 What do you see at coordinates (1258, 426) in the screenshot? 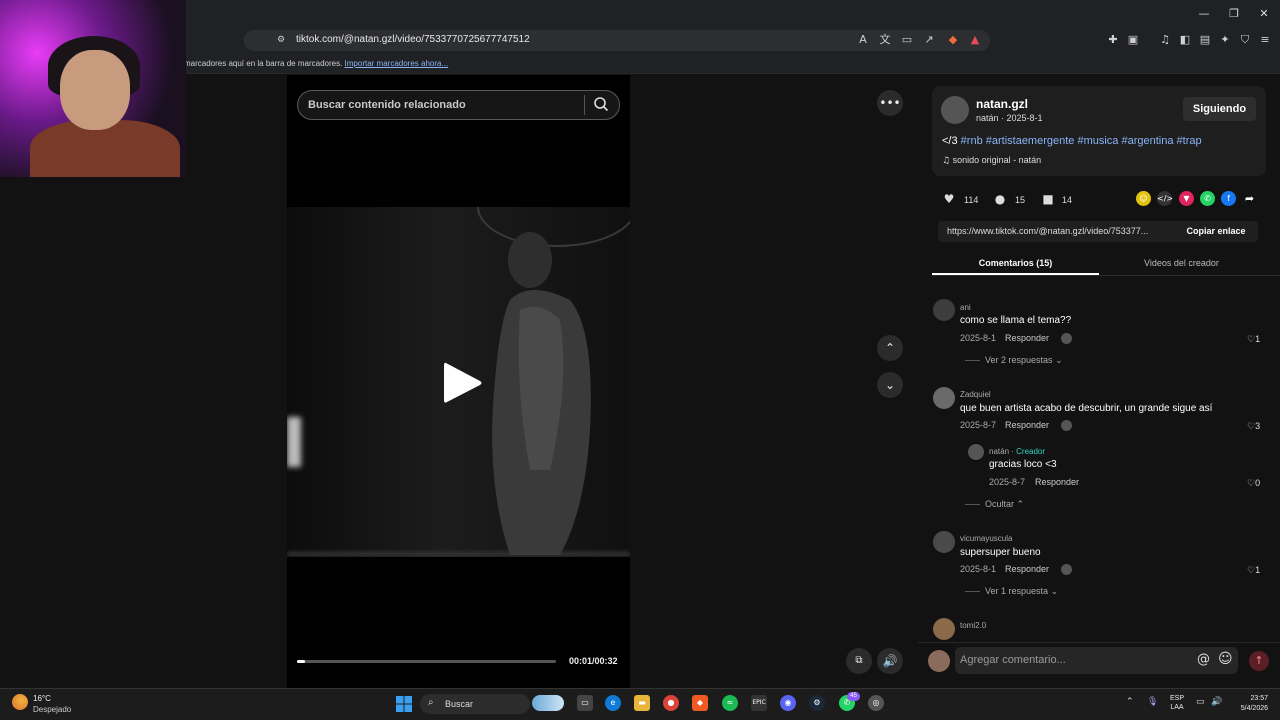
I see `comment-like-count: 3` at bounding box center [1258, 426].